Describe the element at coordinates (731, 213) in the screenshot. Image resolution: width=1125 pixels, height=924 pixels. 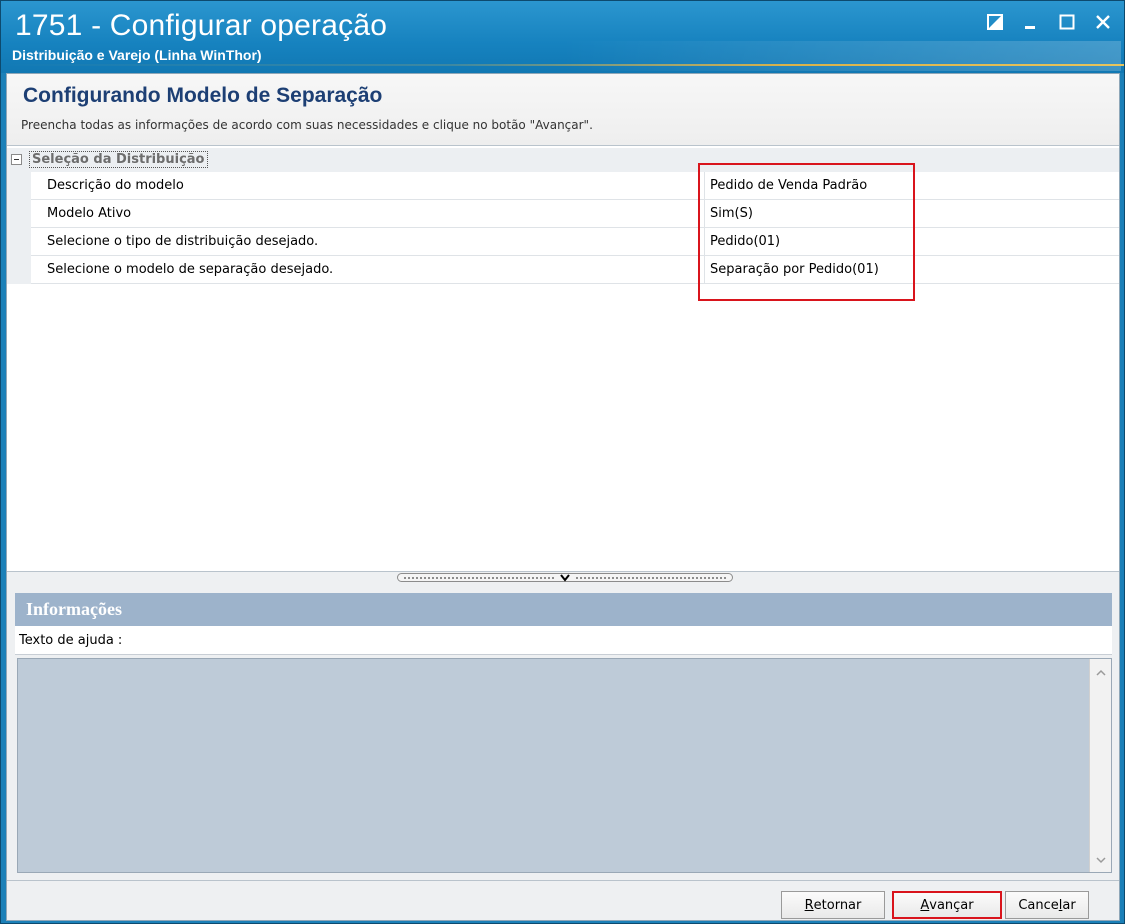
I see `property-value: Sim(S)` at that location.